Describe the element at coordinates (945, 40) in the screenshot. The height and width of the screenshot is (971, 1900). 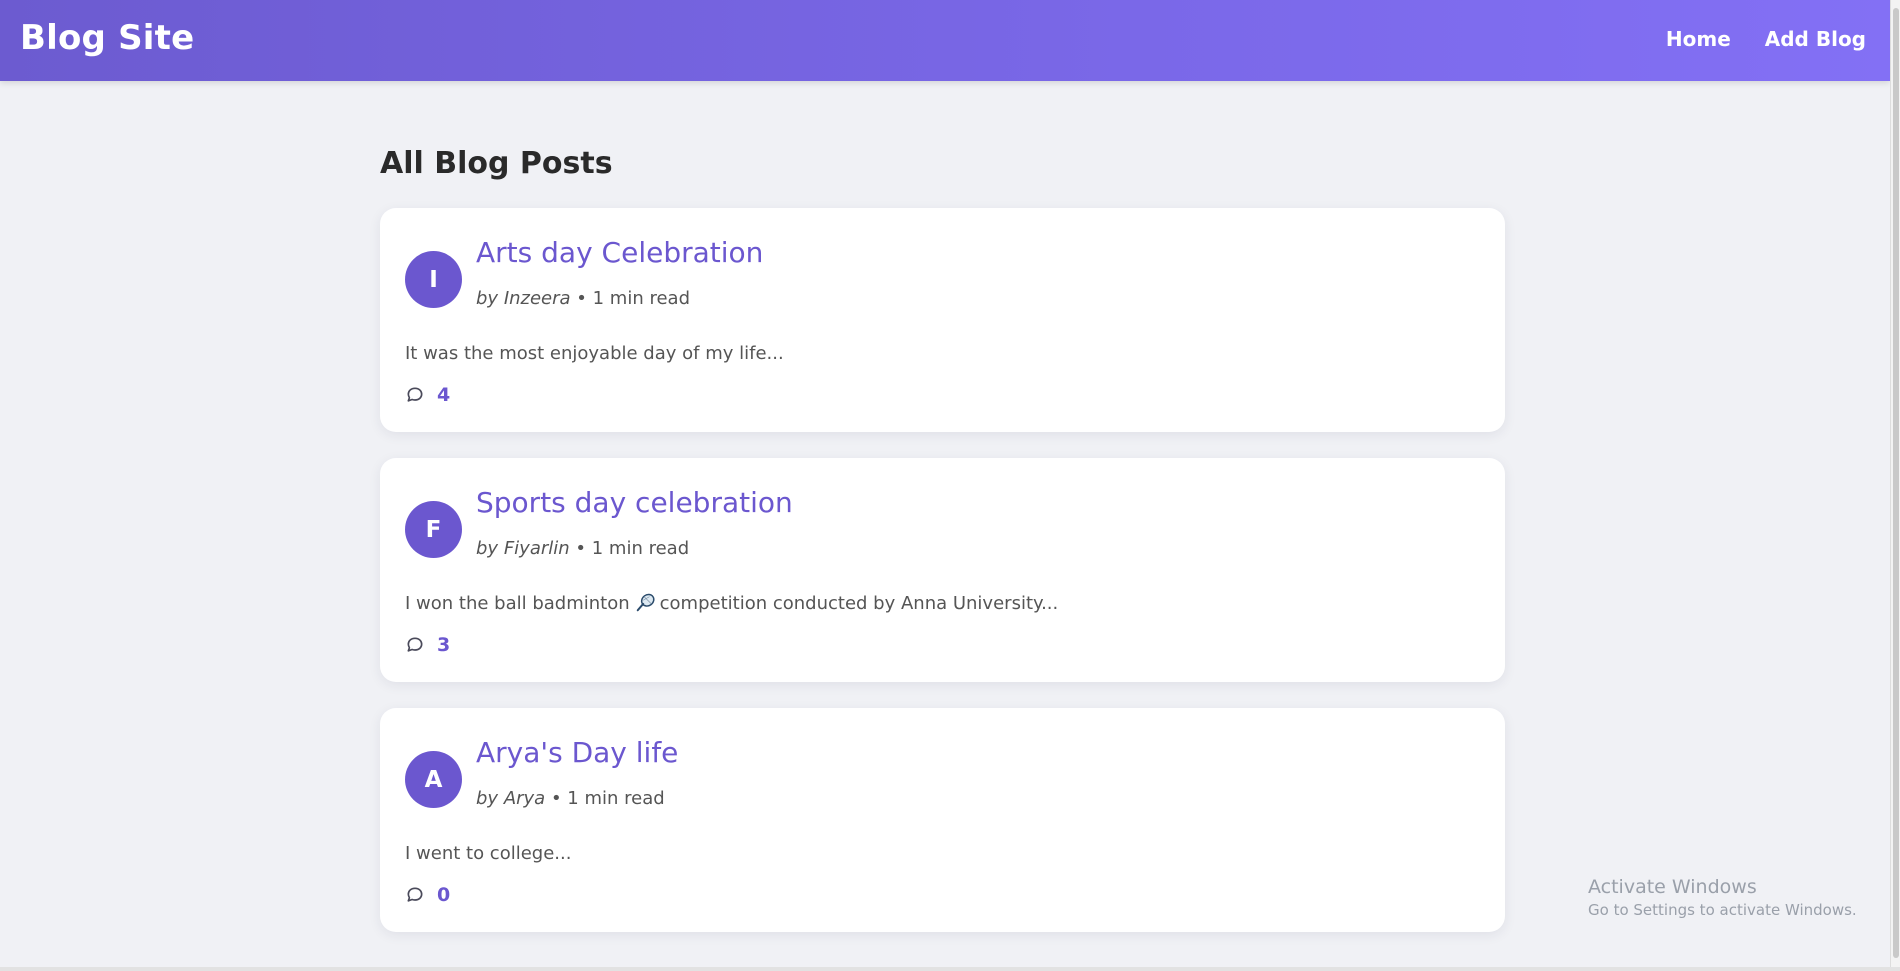
I see `navbar: Blog Site Home Add Blog` at that location.